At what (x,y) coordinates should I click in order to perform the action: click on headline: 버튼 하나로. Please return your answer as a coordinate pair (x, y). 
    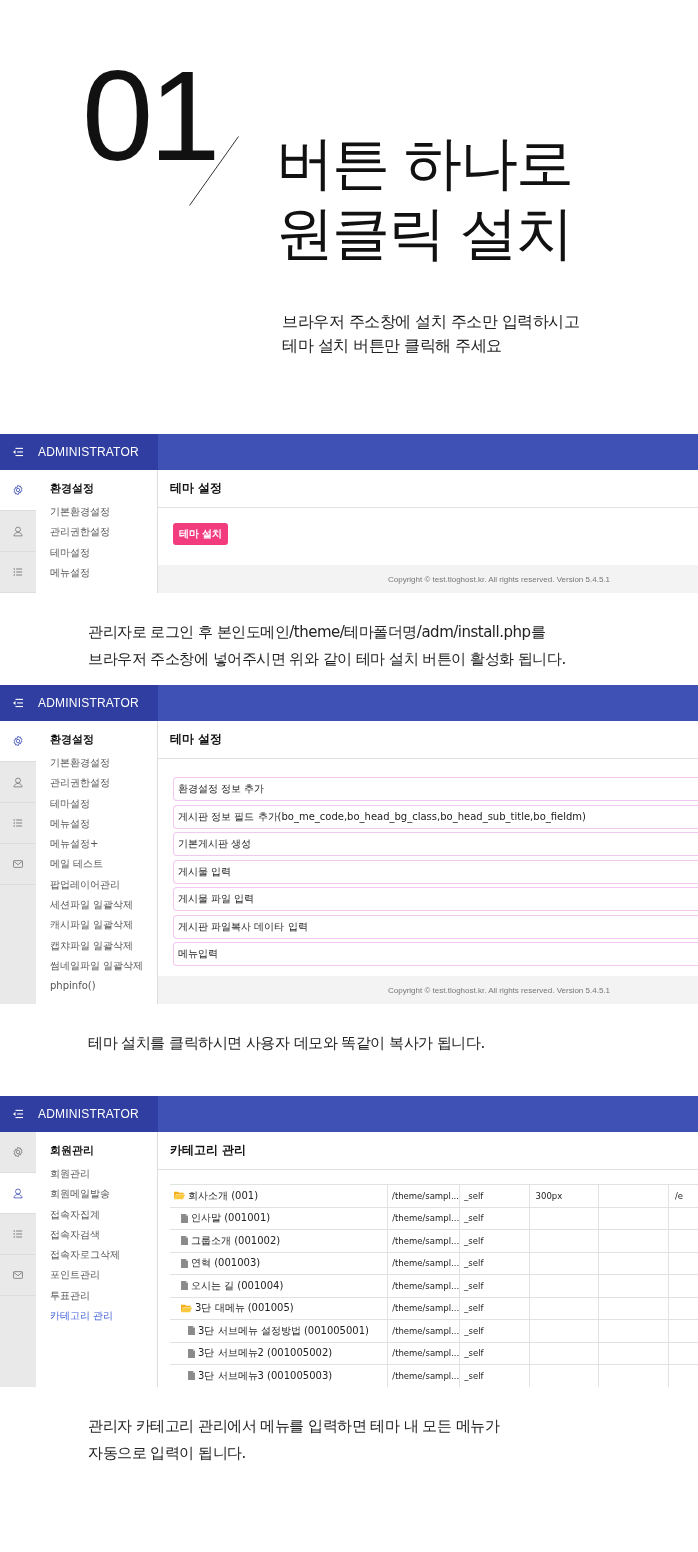
    Looking at the image, I should click on (425, 163).